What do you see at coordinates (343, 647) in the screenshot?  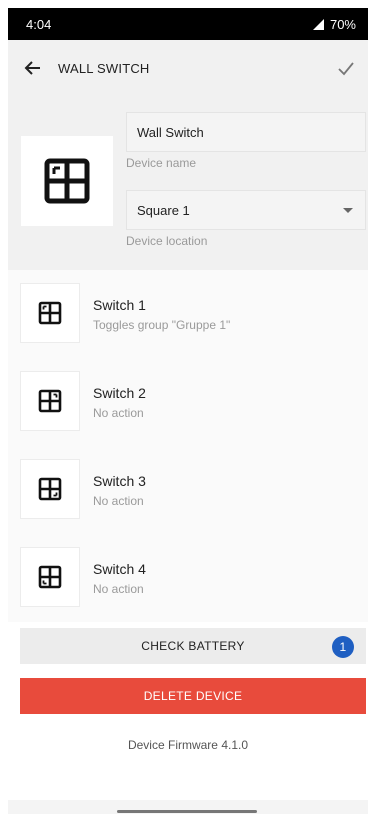 I see `notification-badge: 1` at bounding box center [343, 647].